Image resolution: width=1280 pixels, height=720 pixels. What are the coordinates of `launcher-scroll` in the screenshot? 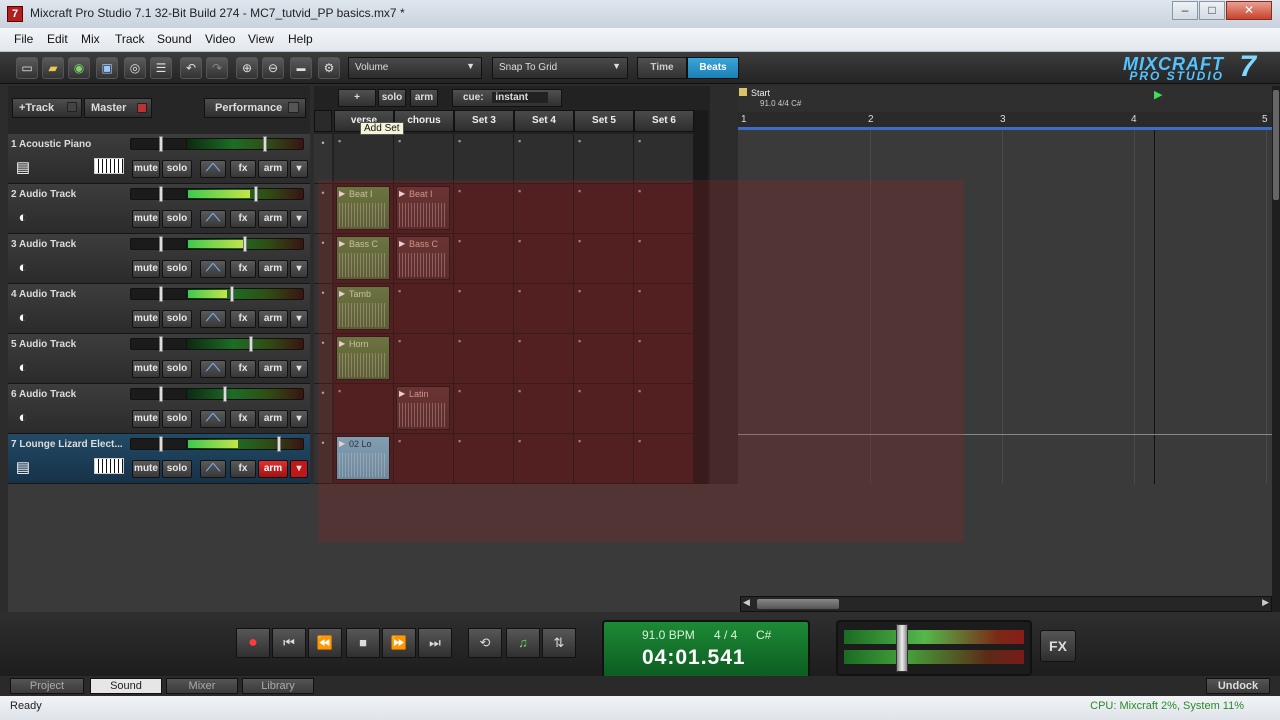 It's located at (701, 297).